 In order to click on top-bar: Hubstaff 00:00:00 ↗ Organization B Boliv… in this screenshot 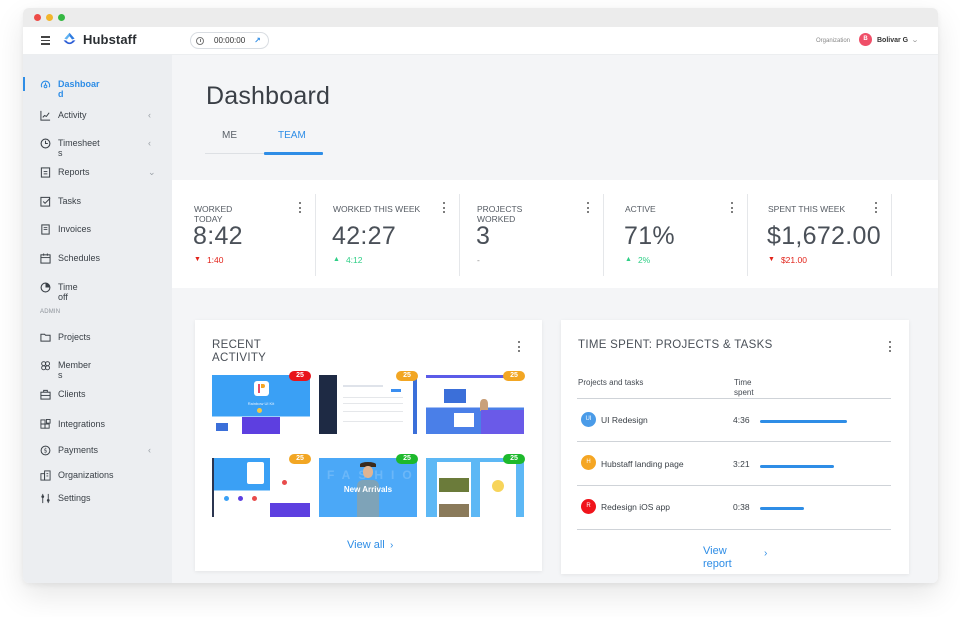, I will do `click(480, 41)`.